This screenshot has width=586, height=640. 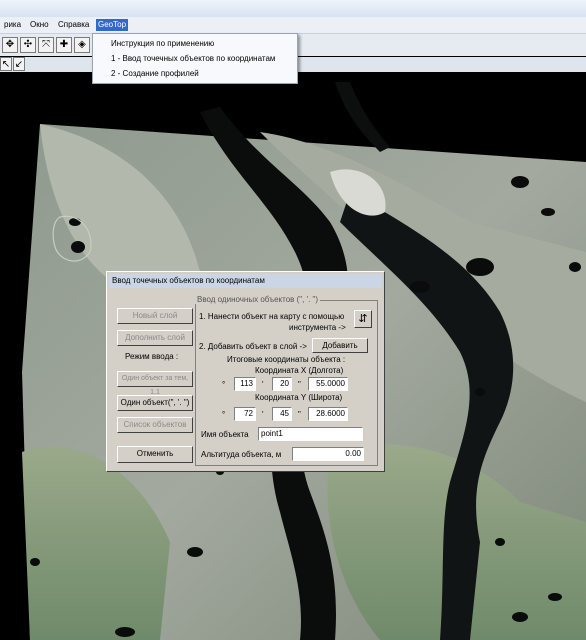 I want to click on x-degree-symbol: °, so click(x=224, y=384).